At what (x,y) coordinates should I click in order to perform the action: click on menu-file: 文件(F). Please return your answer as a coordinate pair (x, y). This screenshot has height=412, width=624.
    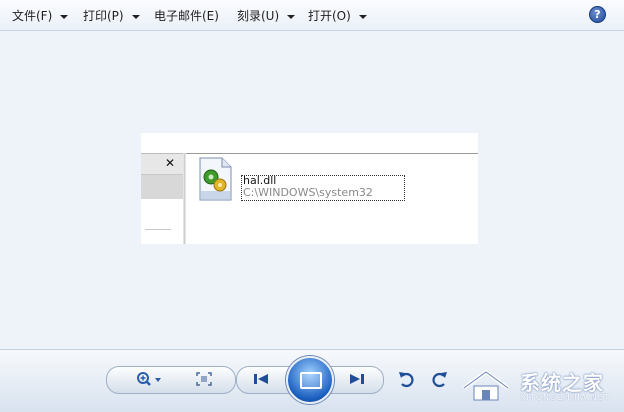
    Looking at the image, I should click on (40, 16).